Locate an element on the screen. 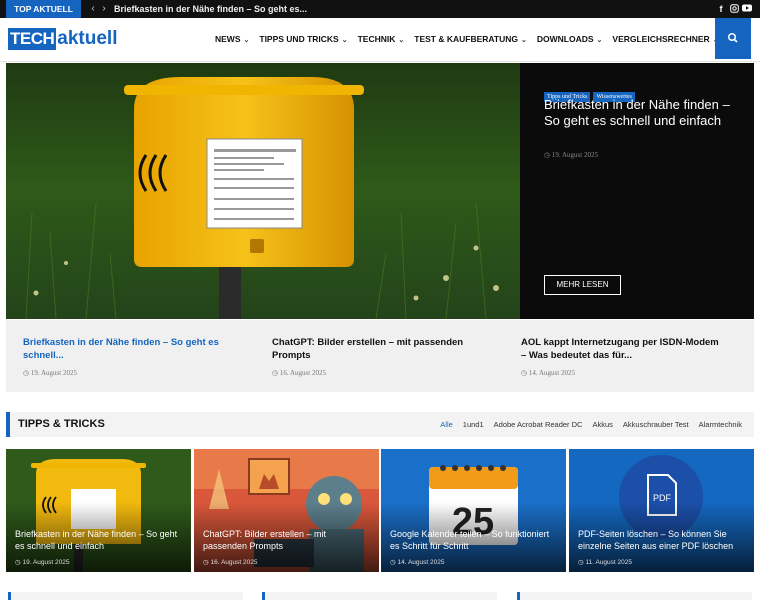 Image resolution: width=760 pixels, height=600 pixels. site-logo: TECH aktuell is located at coordinates (62, 39).